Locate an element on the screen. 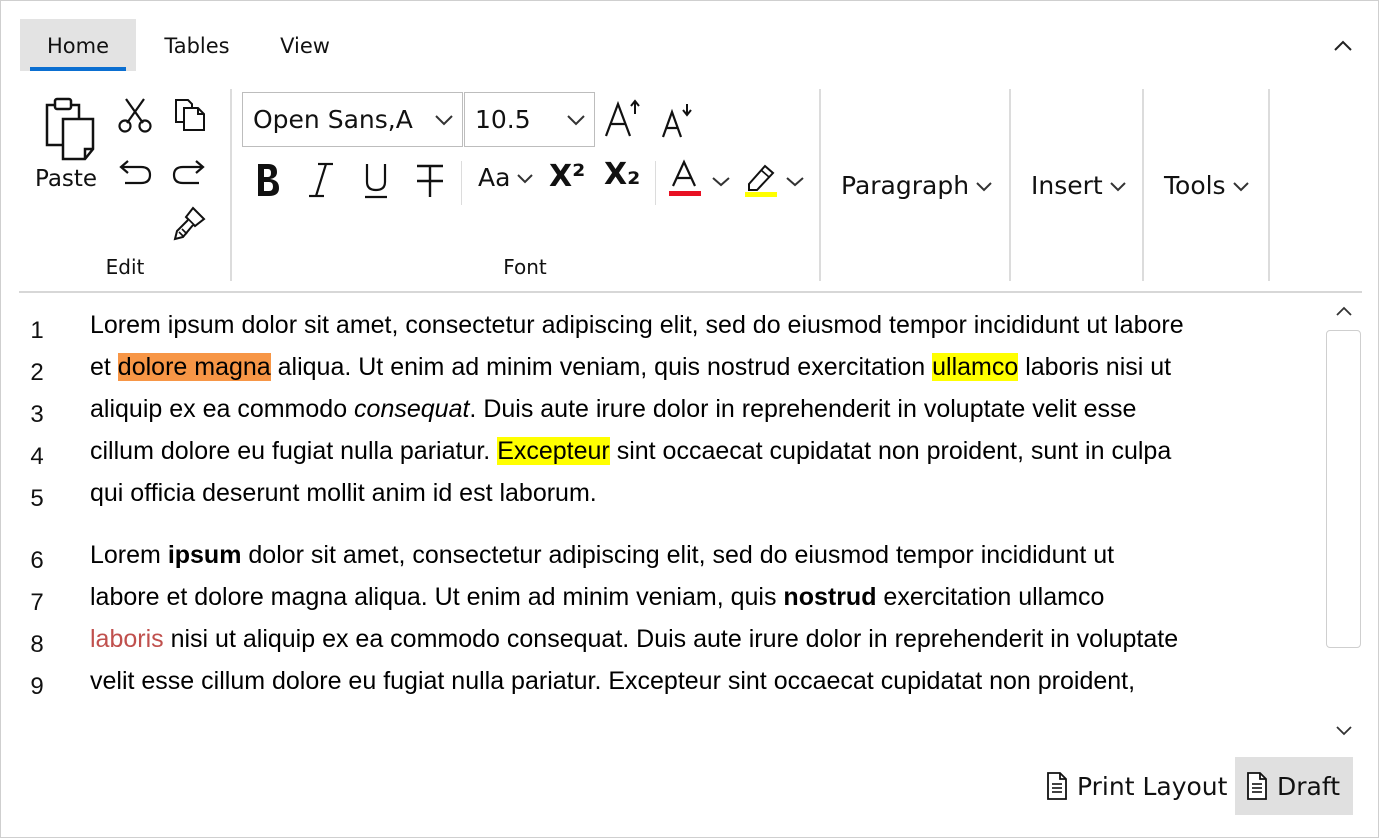  edit-group-label: Edit is located at coordinates (125, 267).